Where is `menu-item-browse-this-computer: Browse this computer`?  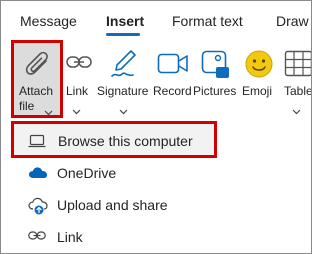 menu-item-browse-this-computer: Browse this computer is located at coordinates (114, 139).